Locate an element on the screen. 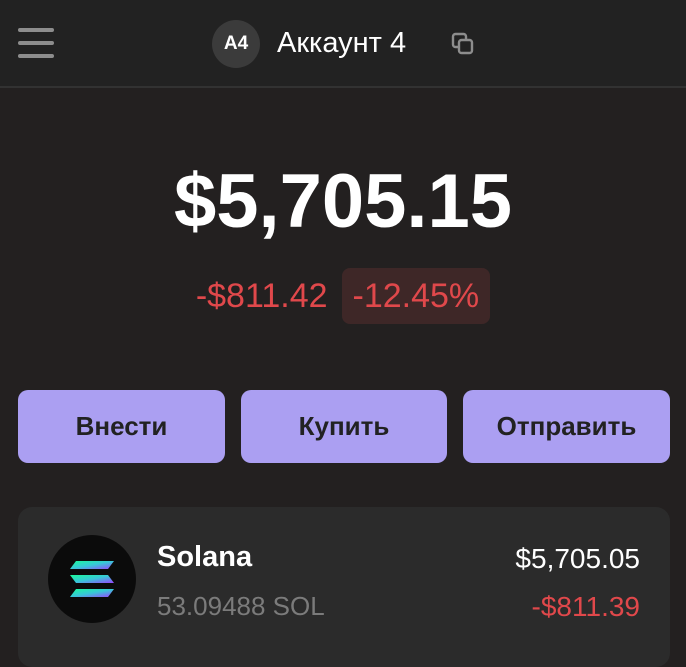  action-buttons: Внести Купить Отправить is located at coordinates (344, 426).